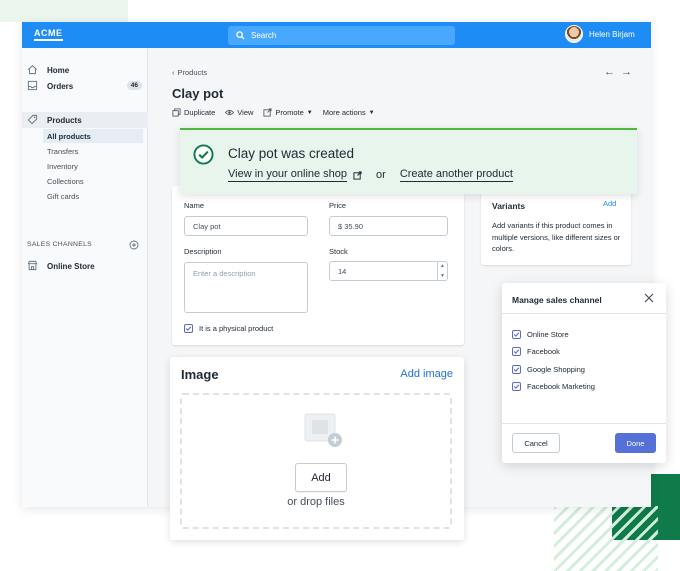  I want to click on more-actions-button: More actions ▼, so click(349, 112).